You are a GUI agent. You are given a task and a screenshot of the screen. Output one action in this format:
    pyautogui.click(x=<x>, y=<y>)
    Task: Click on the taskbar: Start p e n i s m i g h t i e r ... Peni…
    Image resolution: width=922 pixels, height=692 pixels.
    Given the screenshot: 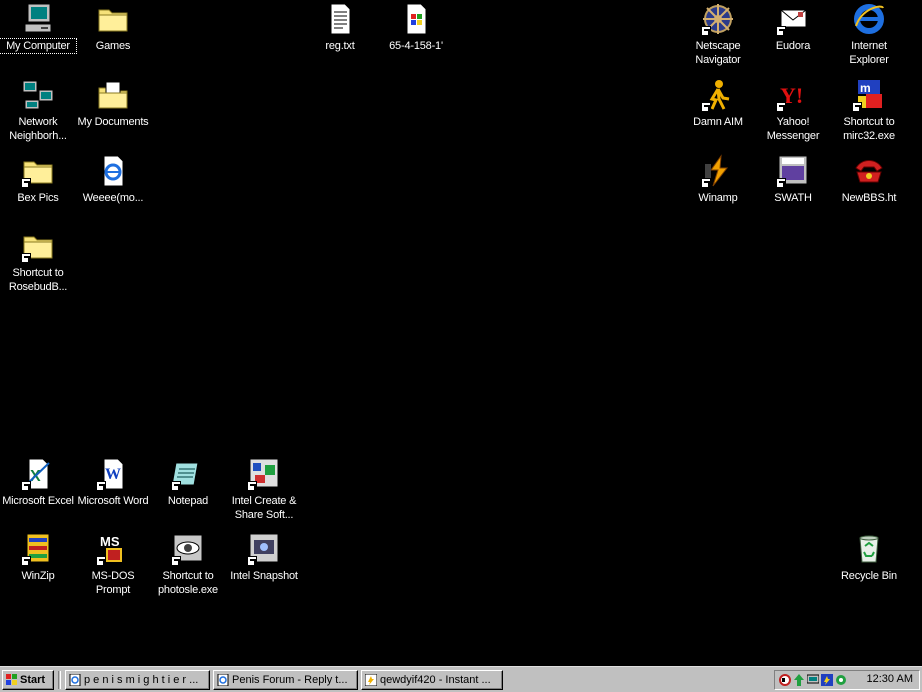 What is the action you would take?
    pyautogui.click(x=461, y=679)
    